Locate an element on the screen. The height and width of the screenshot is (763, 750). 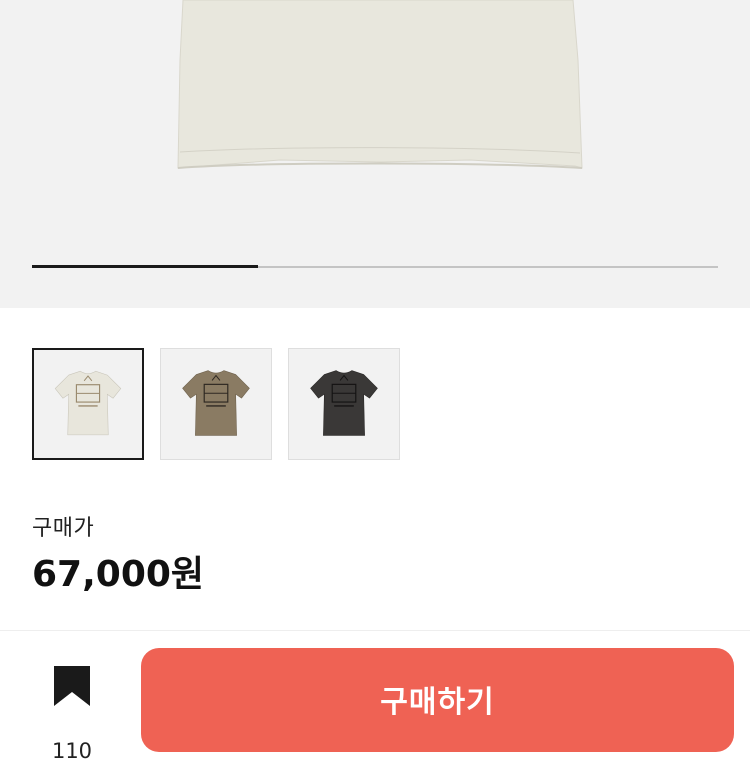
thumbnail-olive is located at coordinates (216, 404).